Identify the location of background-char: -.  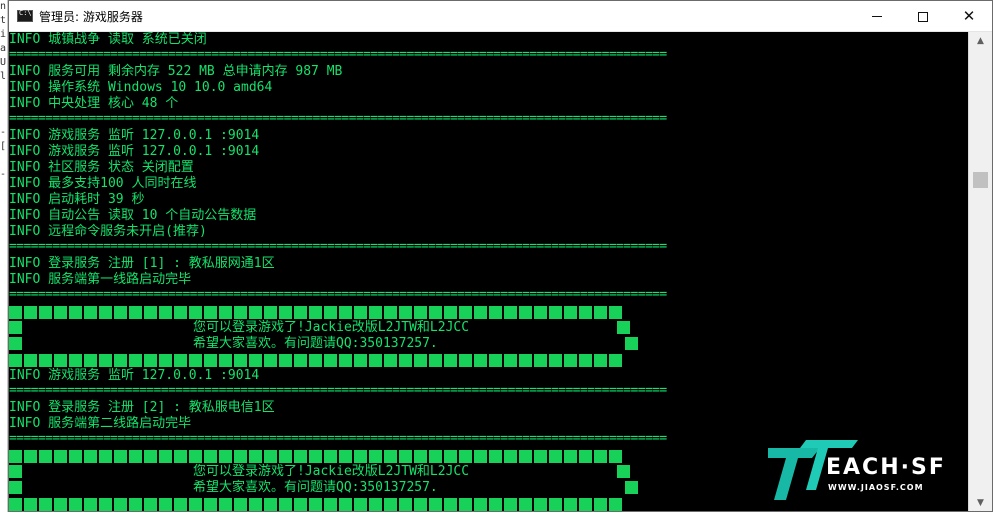
(3, 174).